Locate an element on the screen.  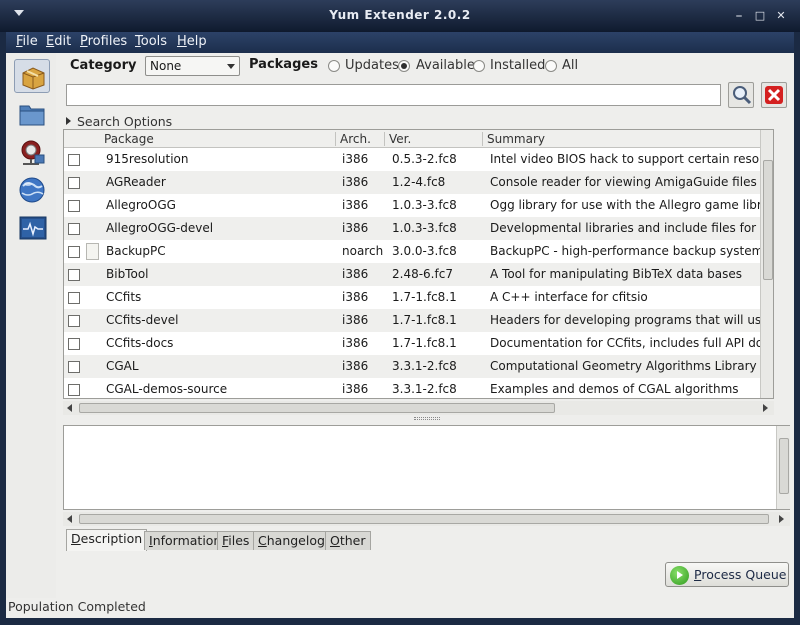
table-vertical-scrollbar is located at coordinates (766, 264).